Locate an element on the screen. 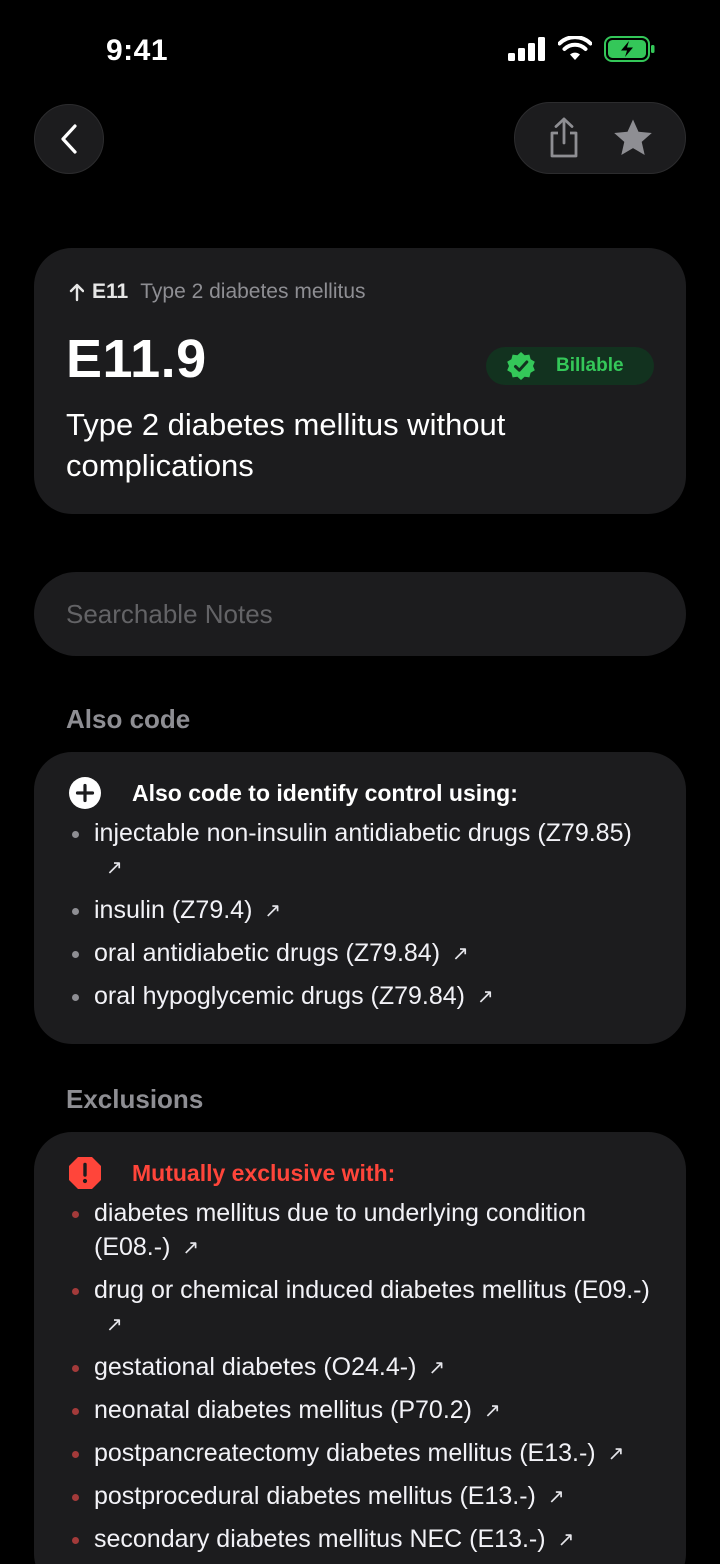 This screenshot has height=1564, width=720. verified-check-icon is located at coordinates (521, 366).